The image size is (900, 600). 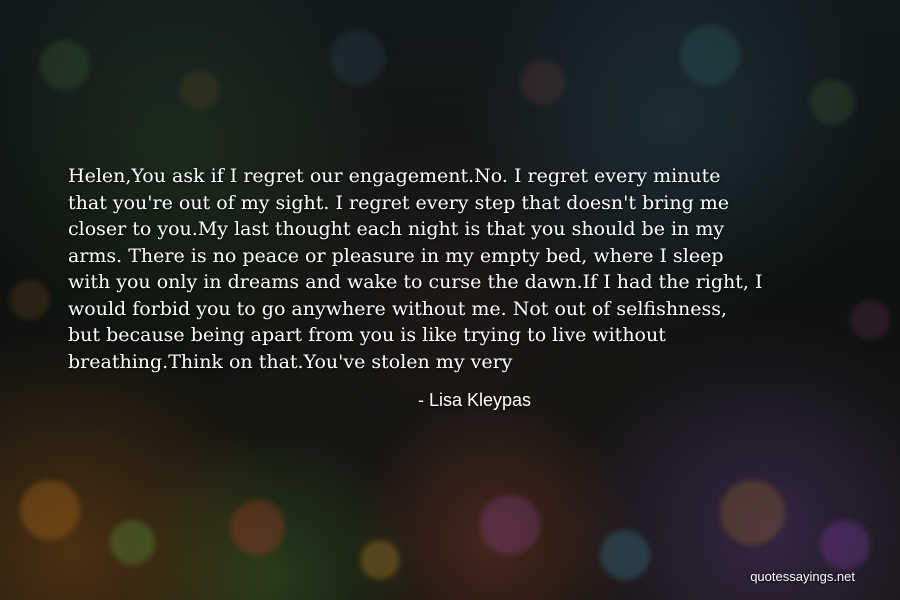 I want to click on site-watermark: quotessayings.net, so click(x=802, y=576).